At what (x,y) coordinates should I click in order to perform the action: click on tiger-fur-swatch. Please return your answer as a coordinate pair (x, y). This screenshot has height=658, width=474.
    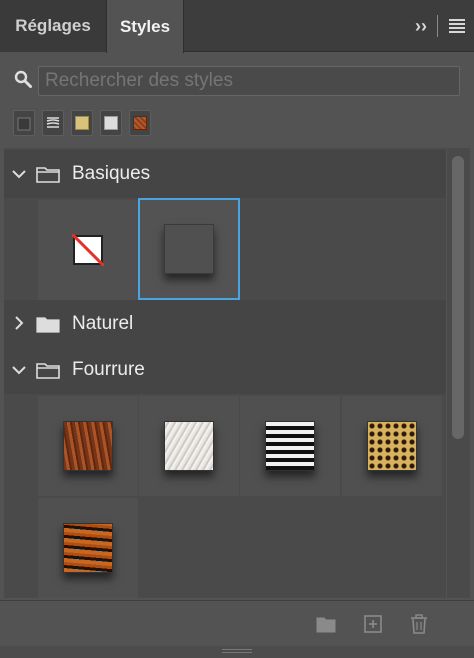
    Looking at the image, I should click on (88, 548).